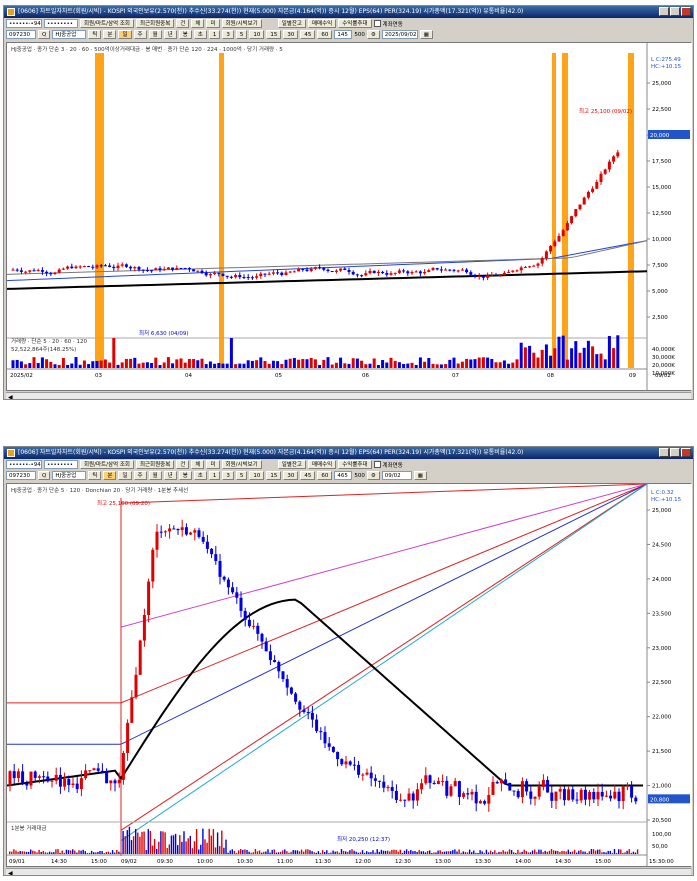 The height and width of the screenshot is (881, 697). What do you see at coordinates (343, 34) in the screenshot?
I see `count-input: 145` at bounding box center [343, 34].